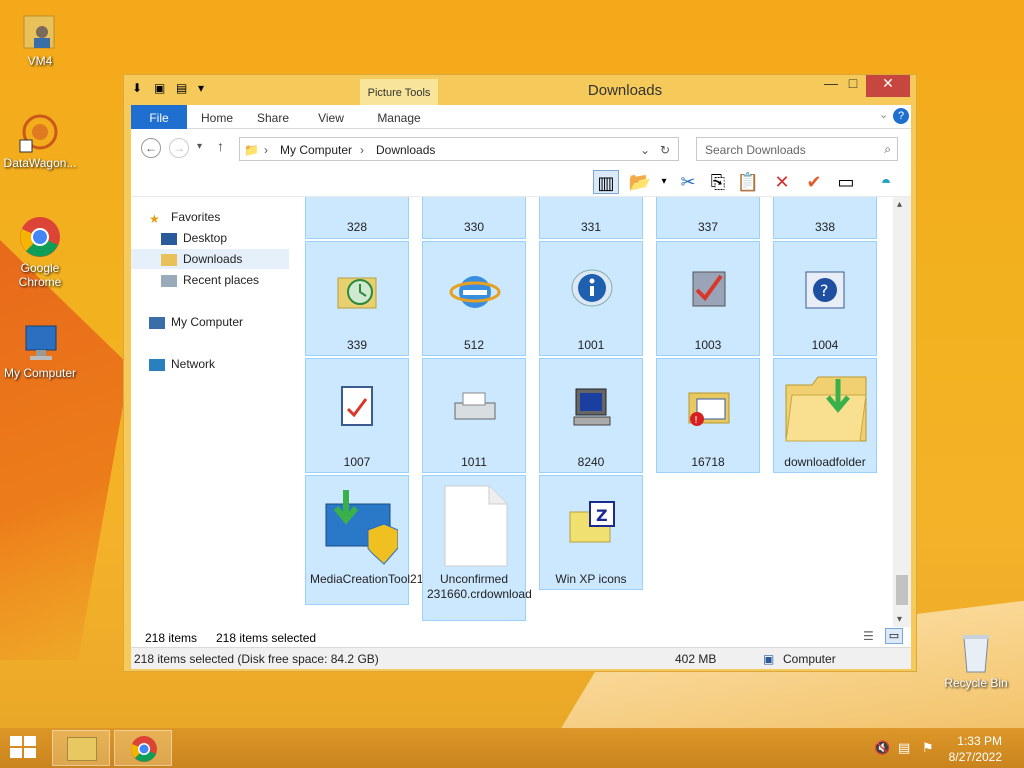 This screenshot has width=1024, height=768. I want to click on recycle-bin-icon, so click(976, 652).